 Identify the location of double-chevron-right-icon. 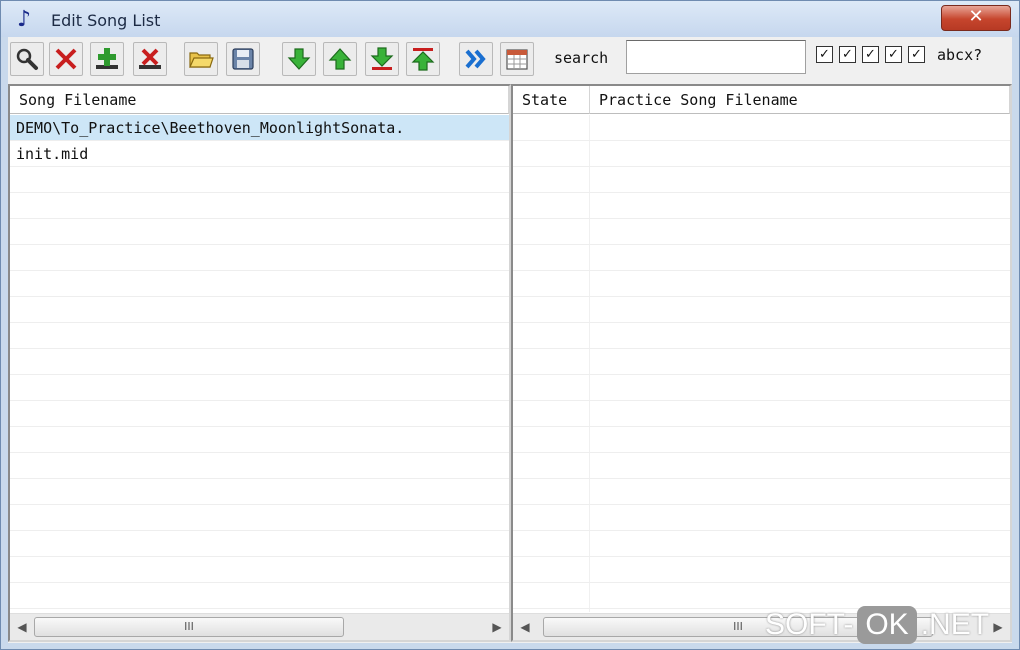
(475, 59).